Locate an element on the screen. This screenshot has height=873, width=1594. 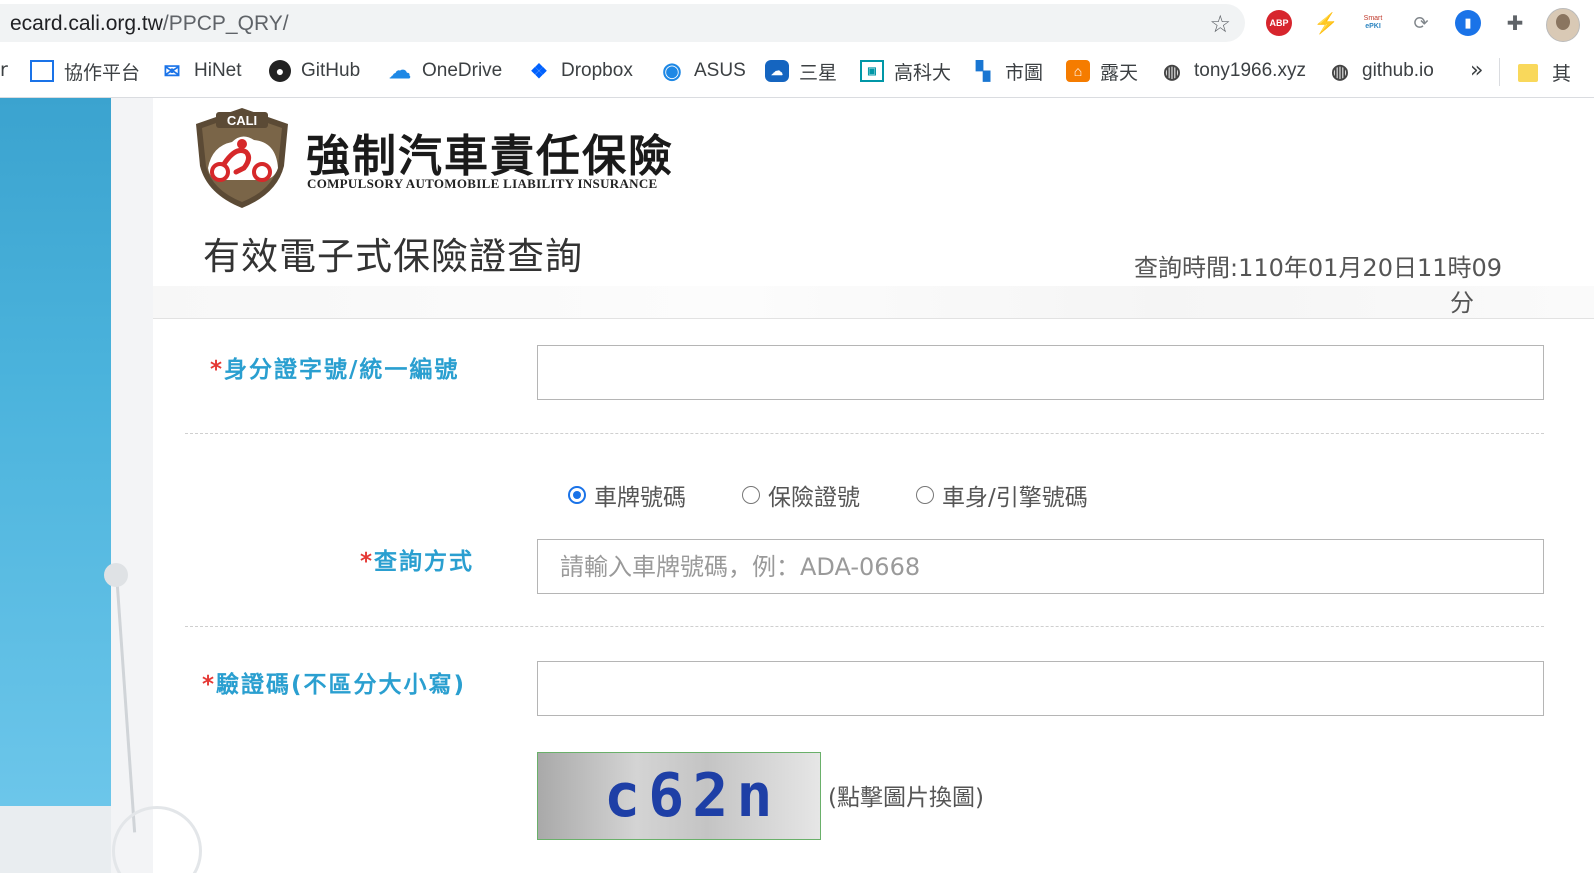
bookmark-star-icon: ☆ is located at coordinates (1220, 24).